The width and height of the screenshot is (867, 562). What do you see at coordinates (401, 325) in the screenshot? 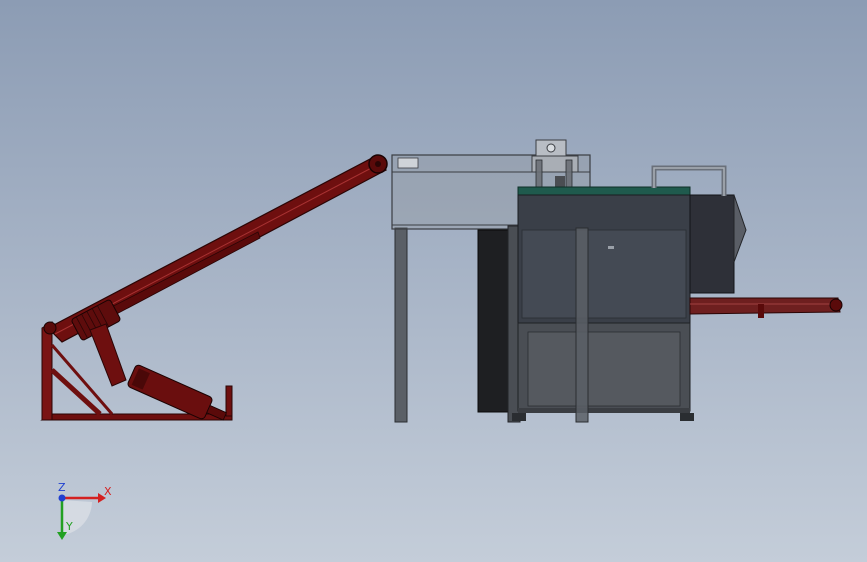
I see `gantry-leg-left` at bounding box center [401, 325].